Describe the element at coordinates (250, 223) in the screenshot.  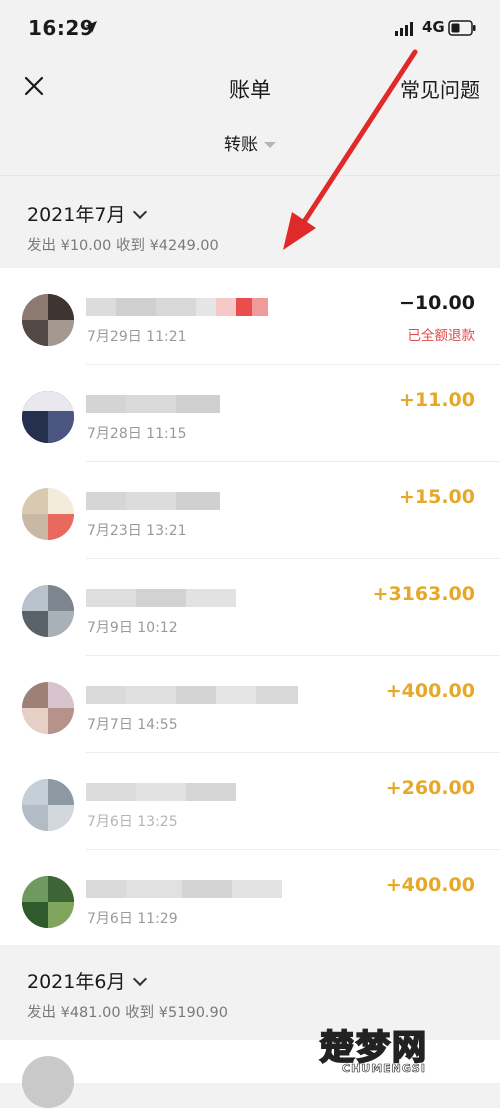
I see `month-header: 2021年7月 发出 ¥10.00 收到 ¥4249.00` at that location.